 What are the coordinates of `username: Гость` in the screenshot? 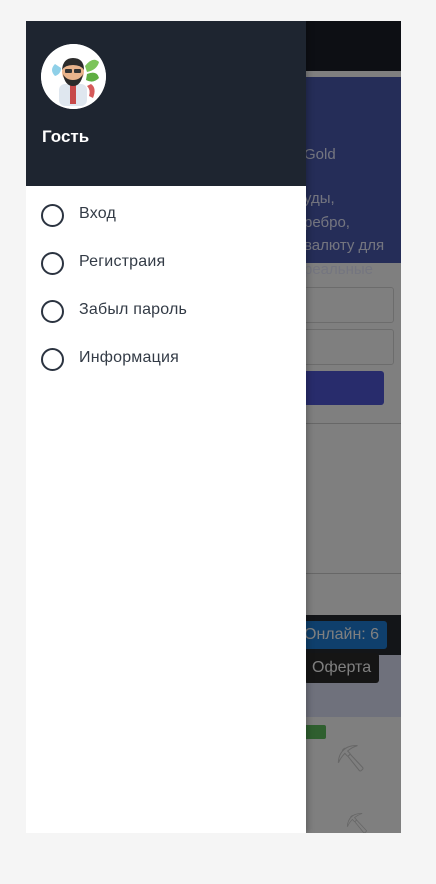 It's located at (66, 136).